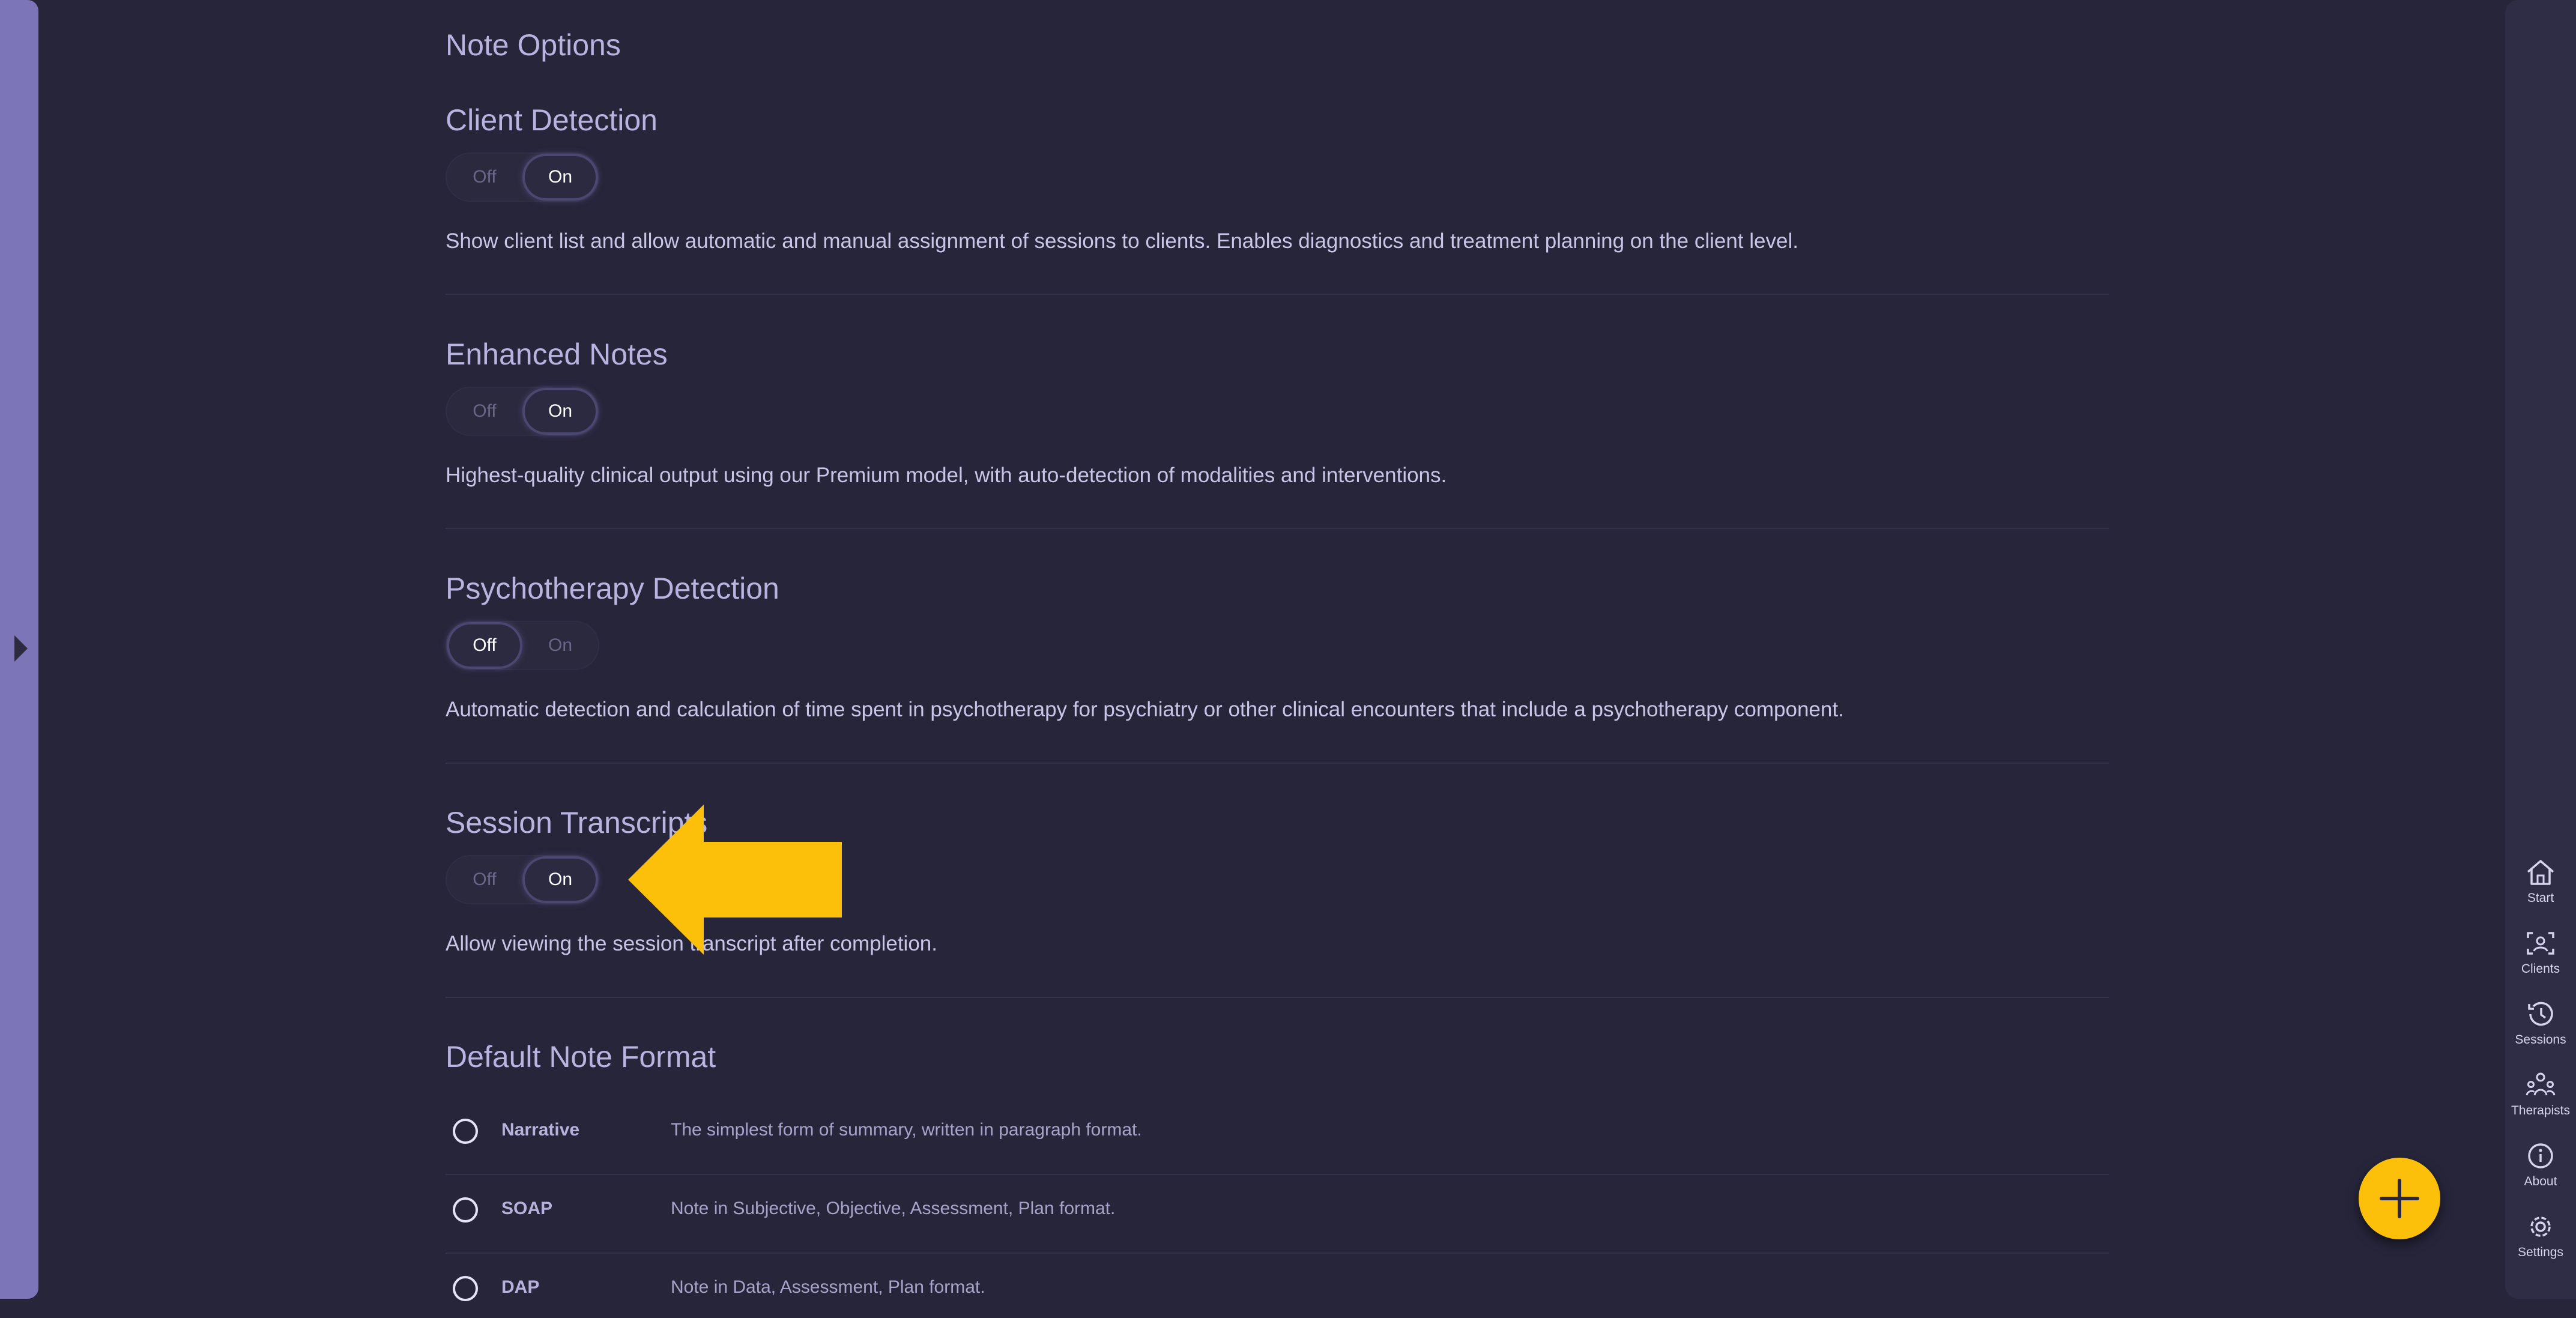 The image size is (2576, 1318). What do you see at coordinates (2541, 1252) in the screenshot?
I see `nav-label: Settings` at bounding box center [2541, 1252].